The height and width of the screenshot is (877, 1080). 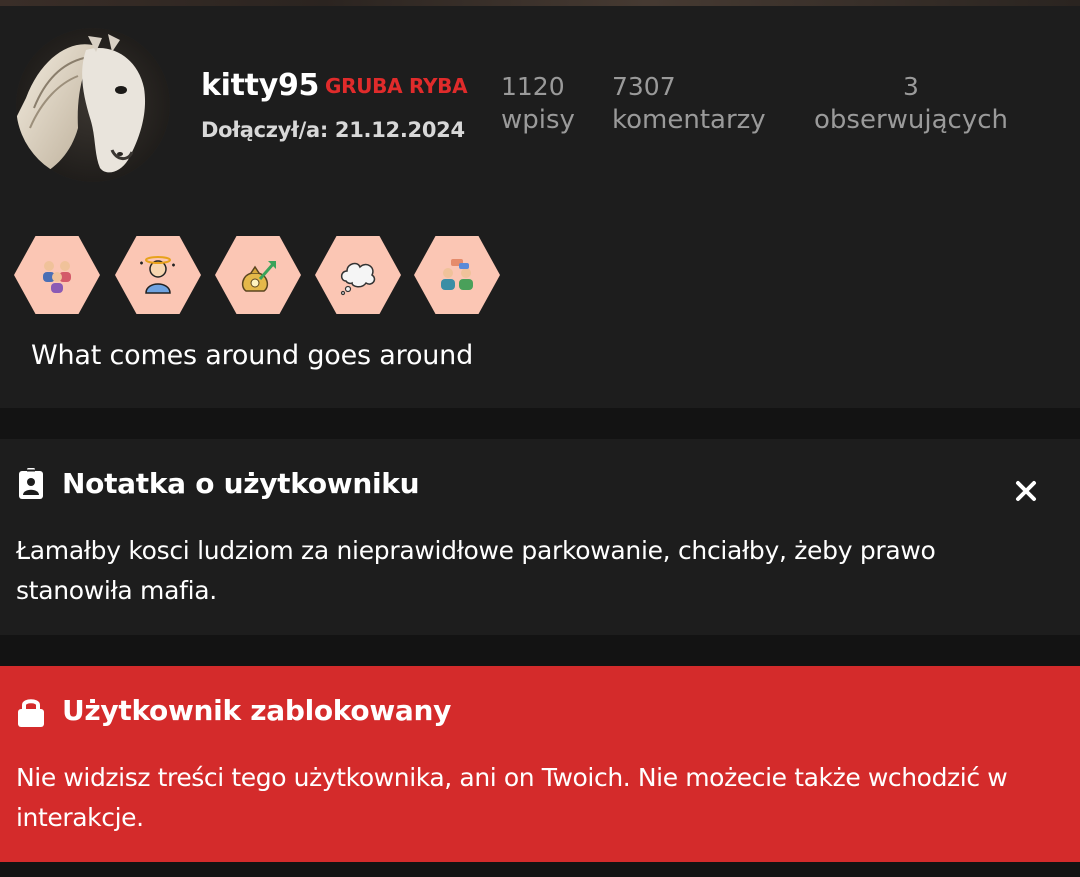 I want to click on stat-followers: 3 obserwujących, so click(x=911, y=105).